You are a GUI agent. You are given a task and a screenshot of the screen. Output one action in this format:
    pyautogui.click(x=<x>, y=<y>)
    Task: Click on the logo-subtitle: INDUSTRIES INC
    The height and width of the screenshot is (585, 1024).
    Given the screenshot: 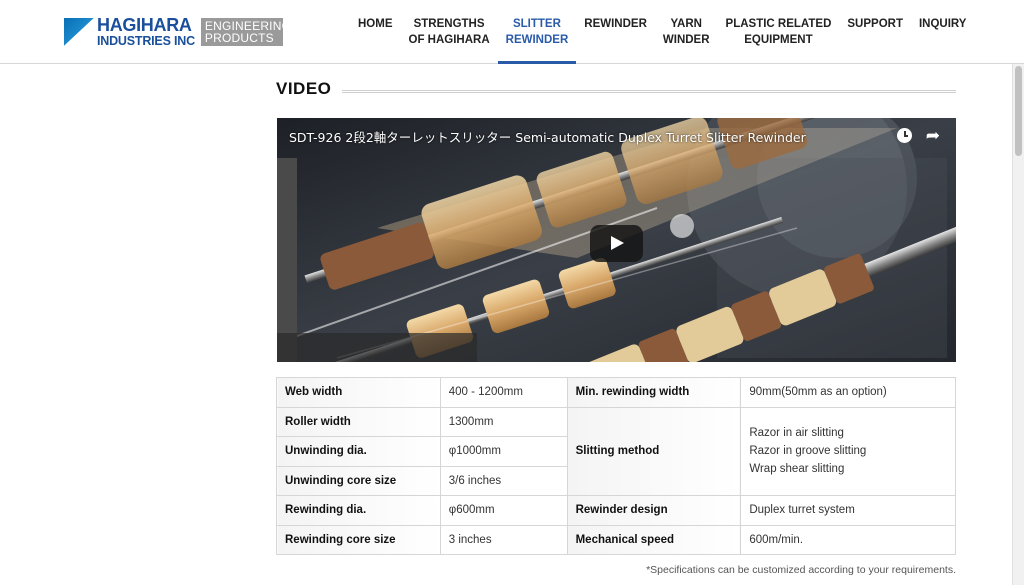 What is the action you would take?
    pyautogui.click(x=146, y=41)
    